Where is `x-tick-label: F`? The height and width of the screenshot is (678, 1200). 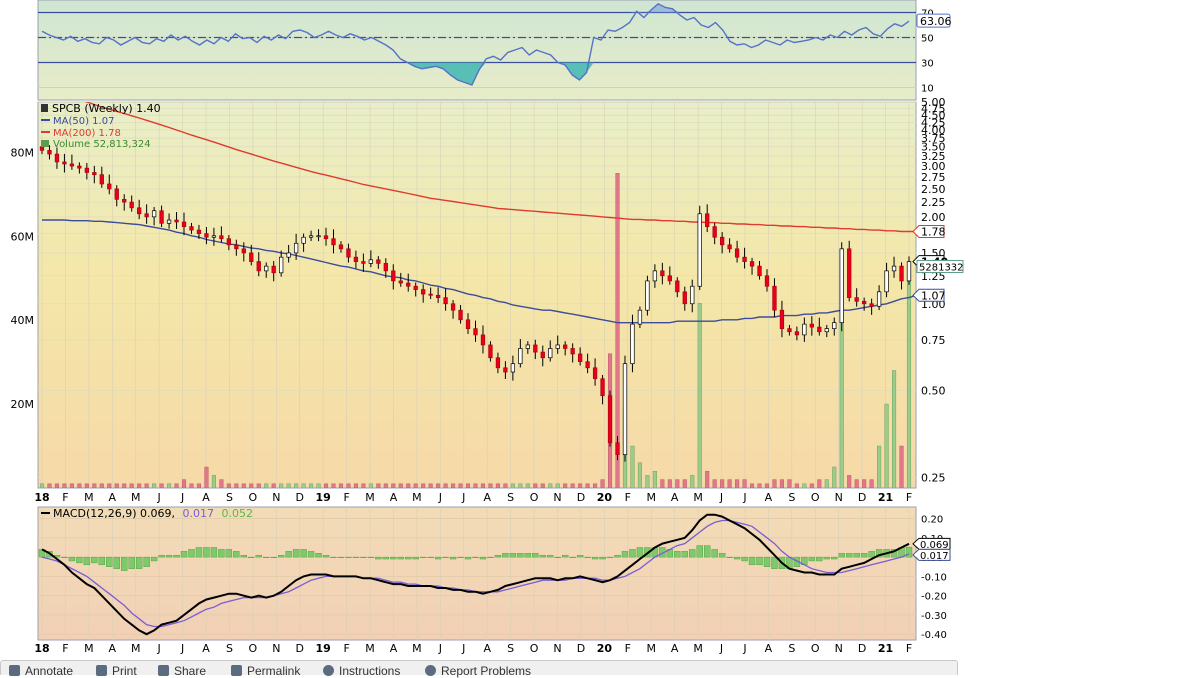 x-tick-label: F is located at coordinates (909, 648).